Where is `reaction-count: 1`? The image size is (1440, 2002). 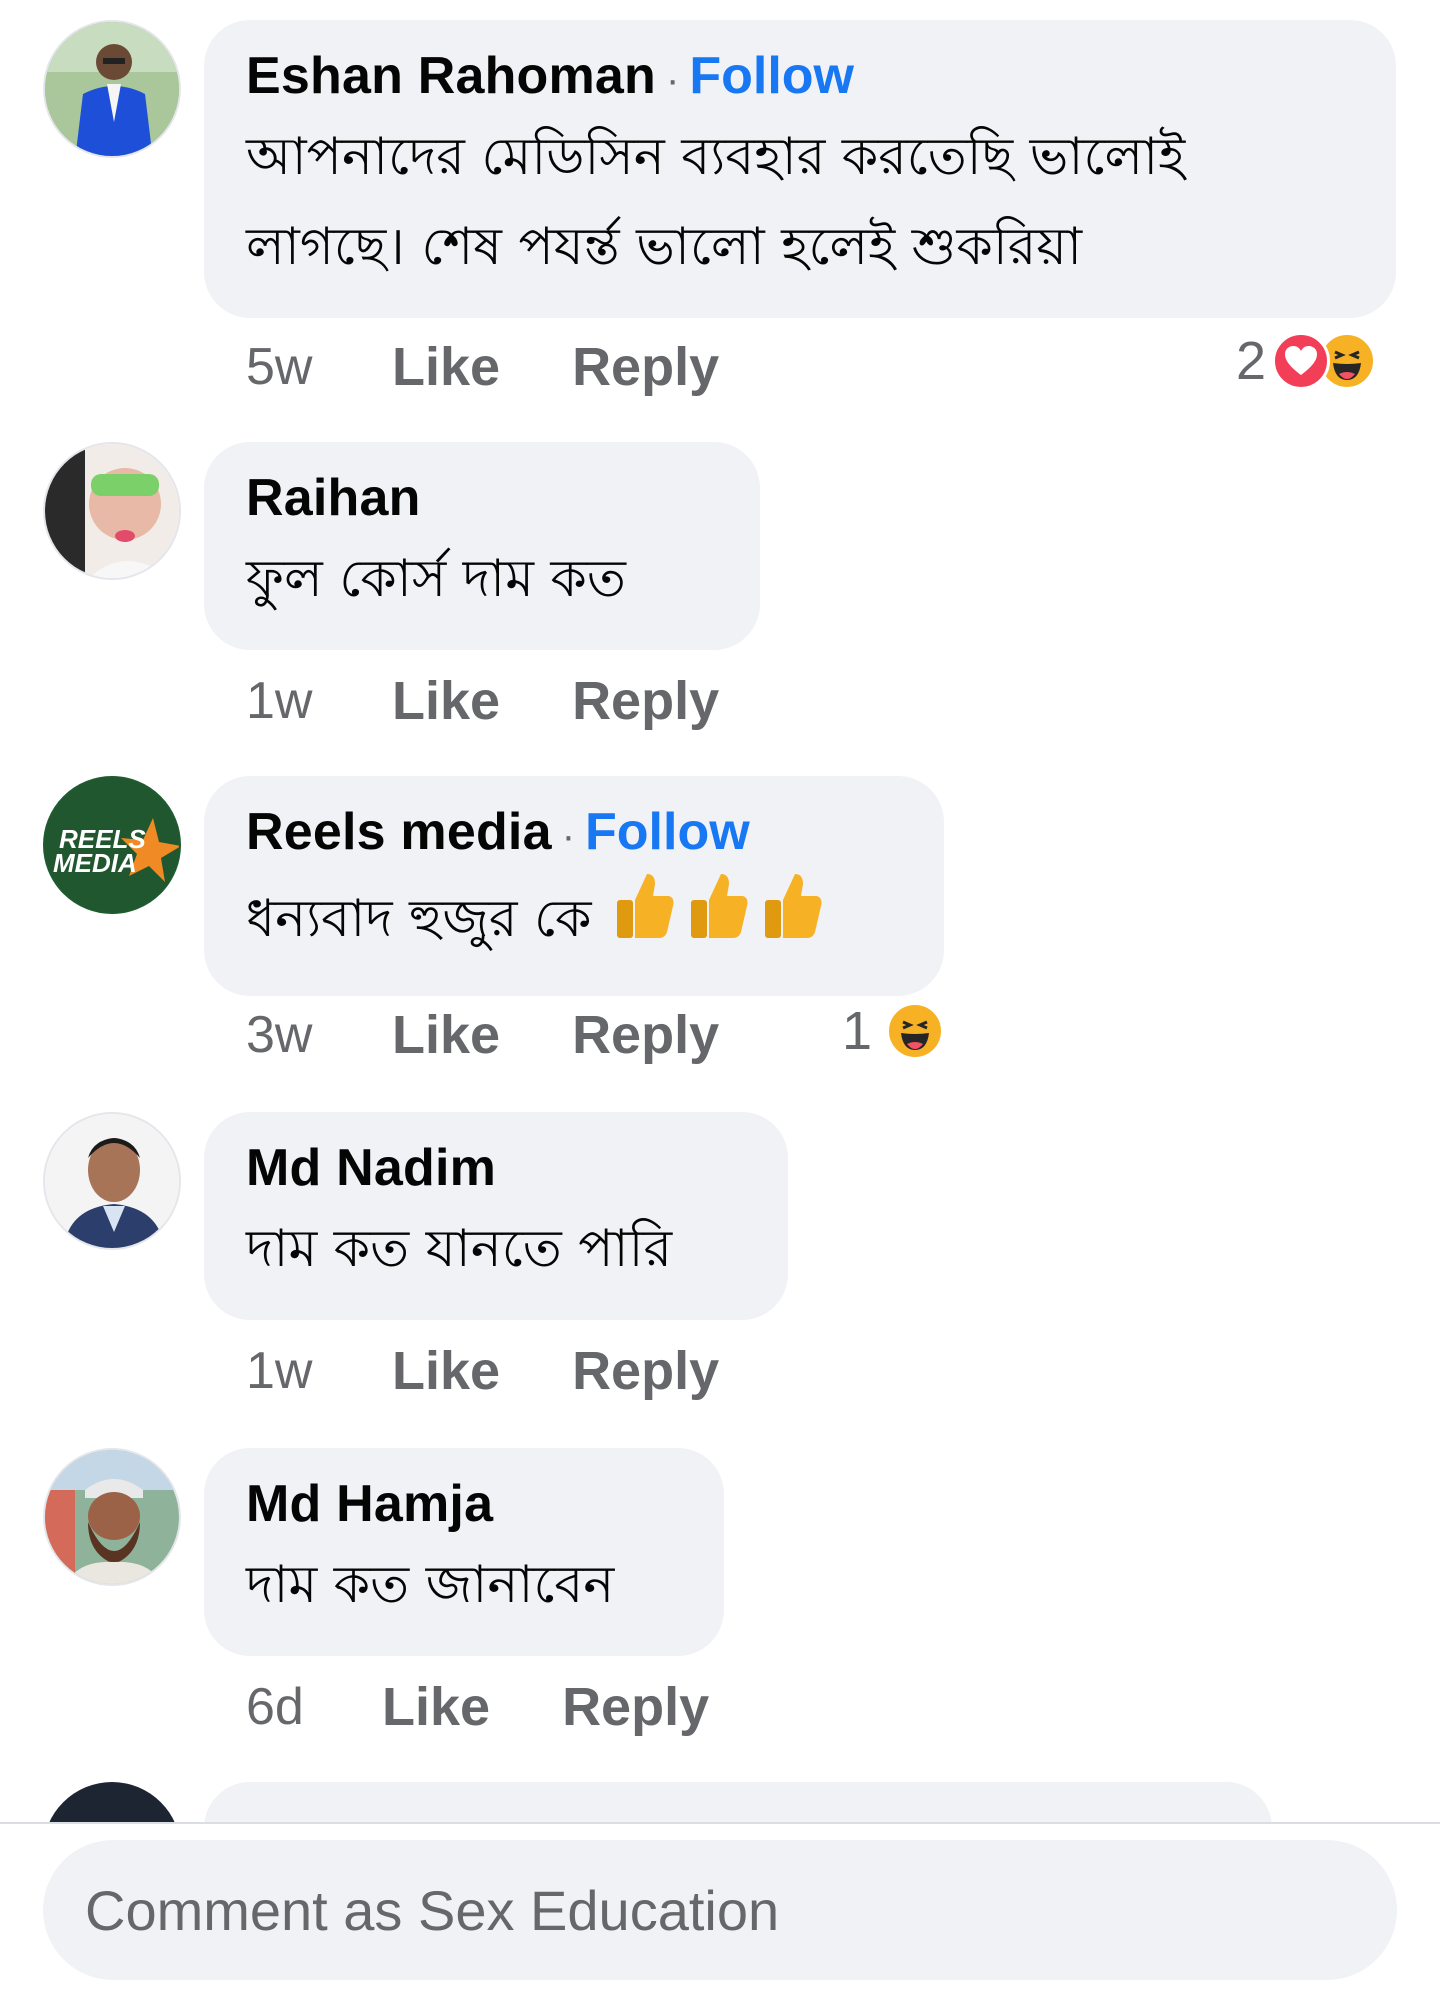 reaction-count: 1 is located at coordinates (857, 1031).